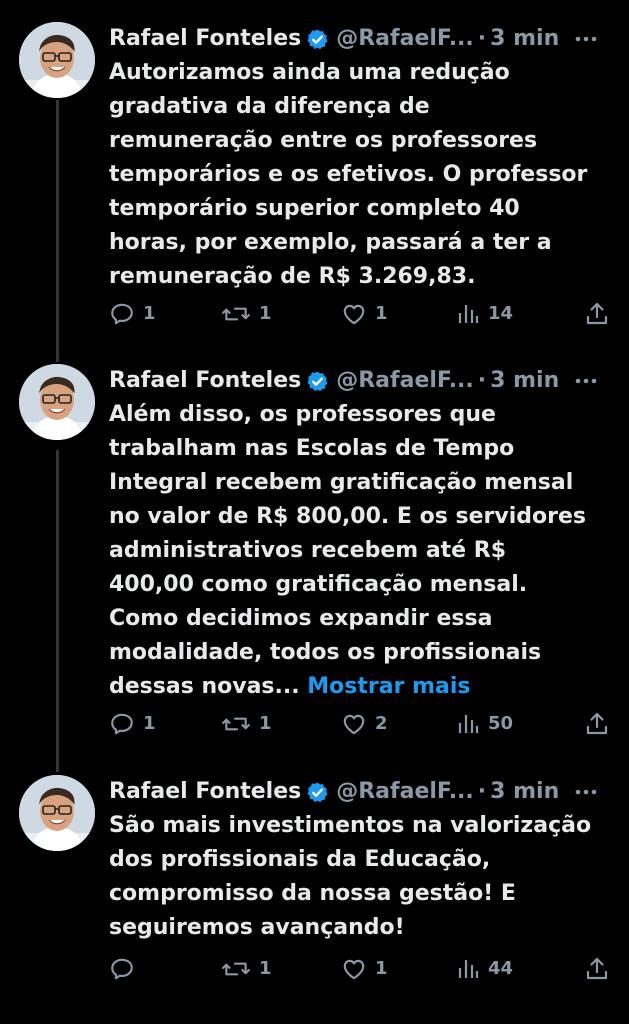  I want to click on views-count: 44, so click(501, 968).